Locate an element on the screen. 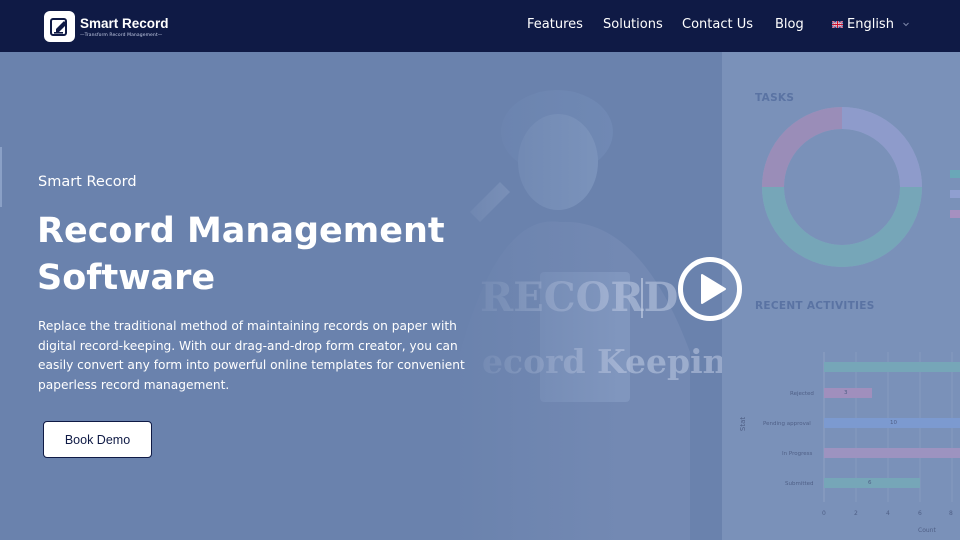 This screenshot has width=960, height=540. play-video-icon is located at coordinates (710, 289).